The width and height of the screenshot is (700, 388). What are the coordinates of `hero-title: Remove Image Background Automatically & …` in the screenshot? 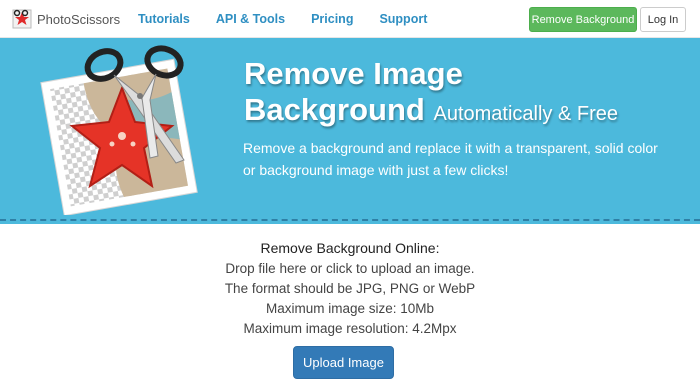 It's located at (464, 94).